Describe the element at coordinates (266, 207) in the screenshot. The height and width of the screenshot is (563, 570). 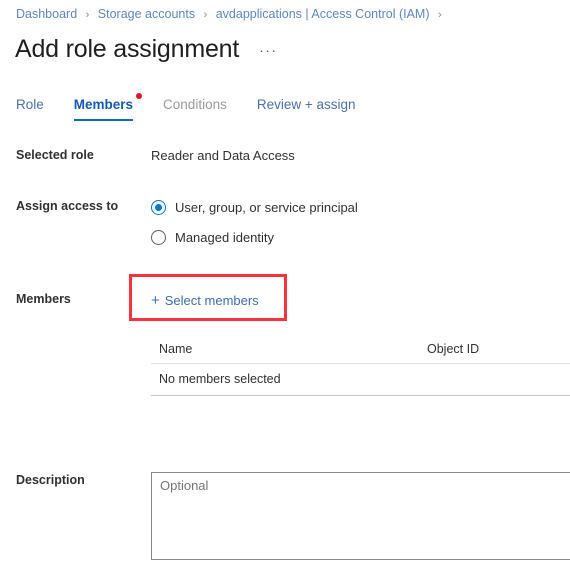
I see `radio-user-group-service-principal-label: User, group, or service principal` at that location.